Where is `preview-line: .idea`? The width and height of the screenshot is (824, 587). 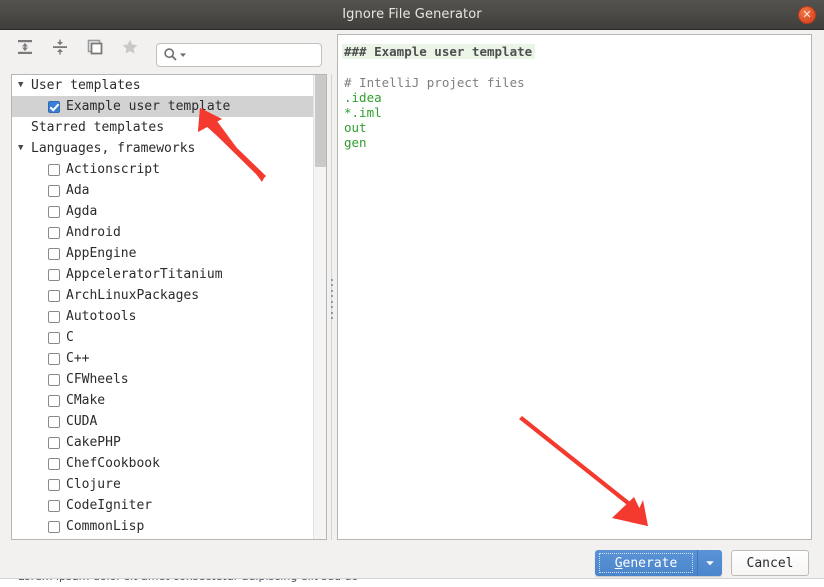 preview-line: .idea is located at coordinates (363, 97).